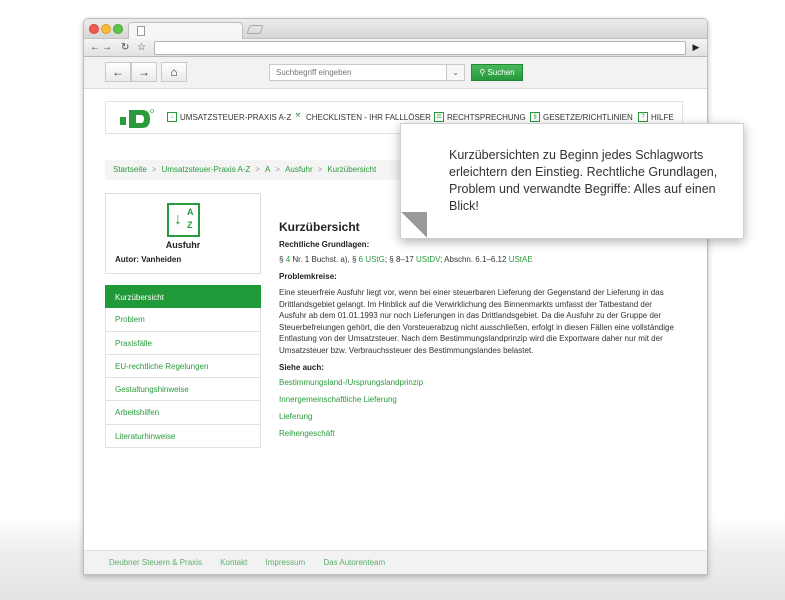  Describe the element at coordinates (130, 169) in the screenshot. I see `breadcrumb-item: Startseite` at that location.